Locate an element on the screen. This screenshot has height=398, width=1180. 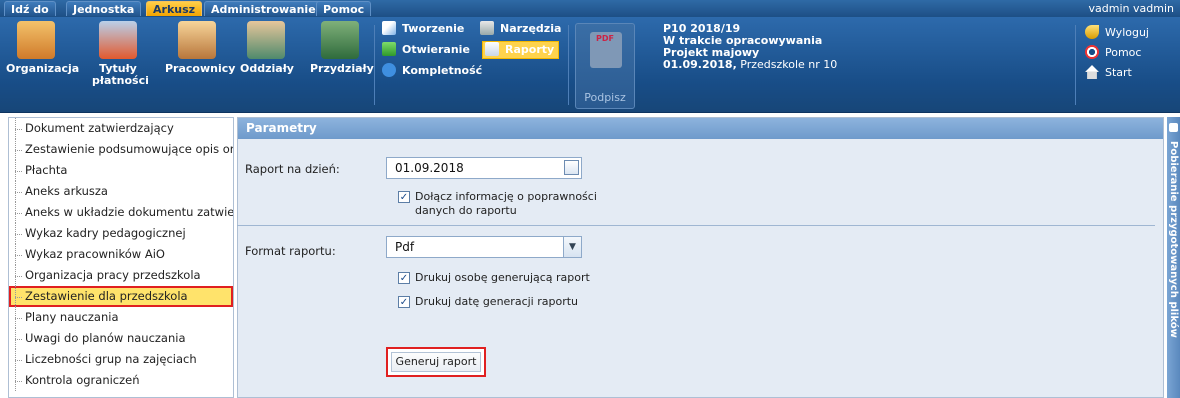
format-label: Format raportu: is located at coordinates (290, 251).